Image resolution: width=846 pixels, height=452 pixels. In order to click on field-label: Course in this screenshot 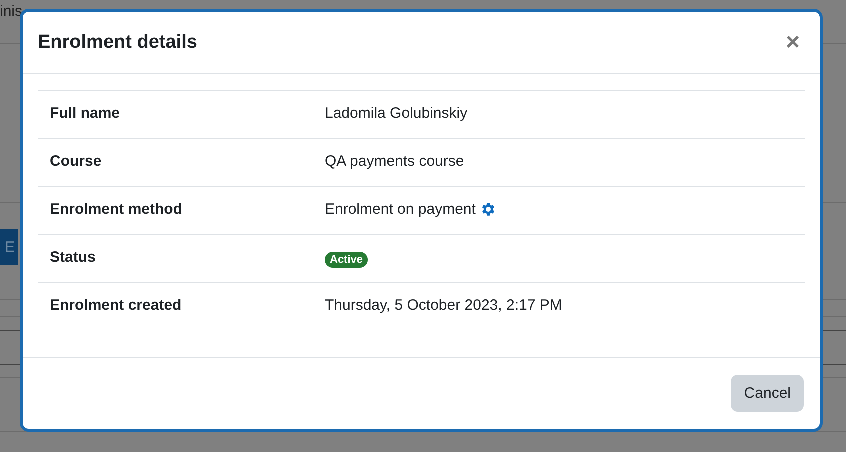, I will do `click(76, 161)`.